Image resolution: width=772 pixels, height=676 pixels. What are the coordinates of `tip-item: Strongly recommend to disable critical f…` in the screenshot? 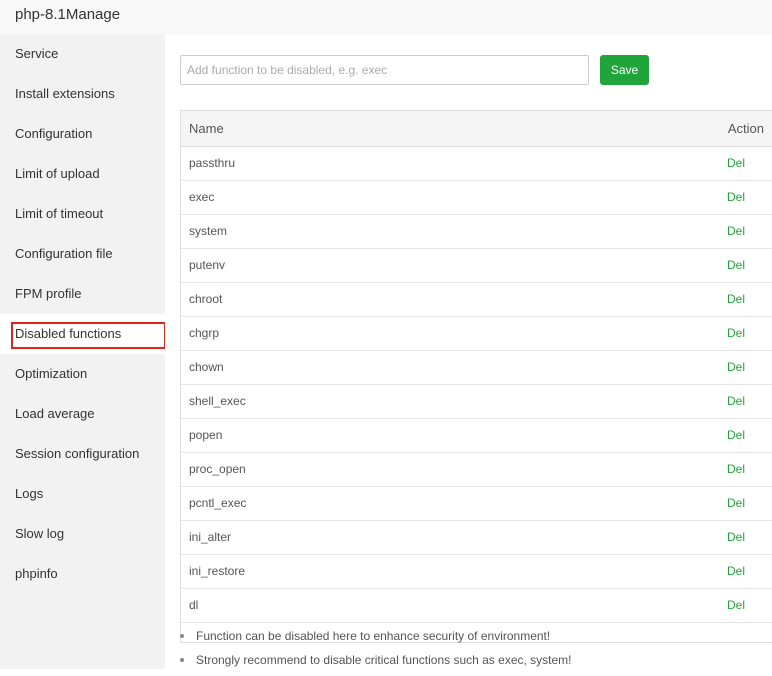 It's located at (376, 662).